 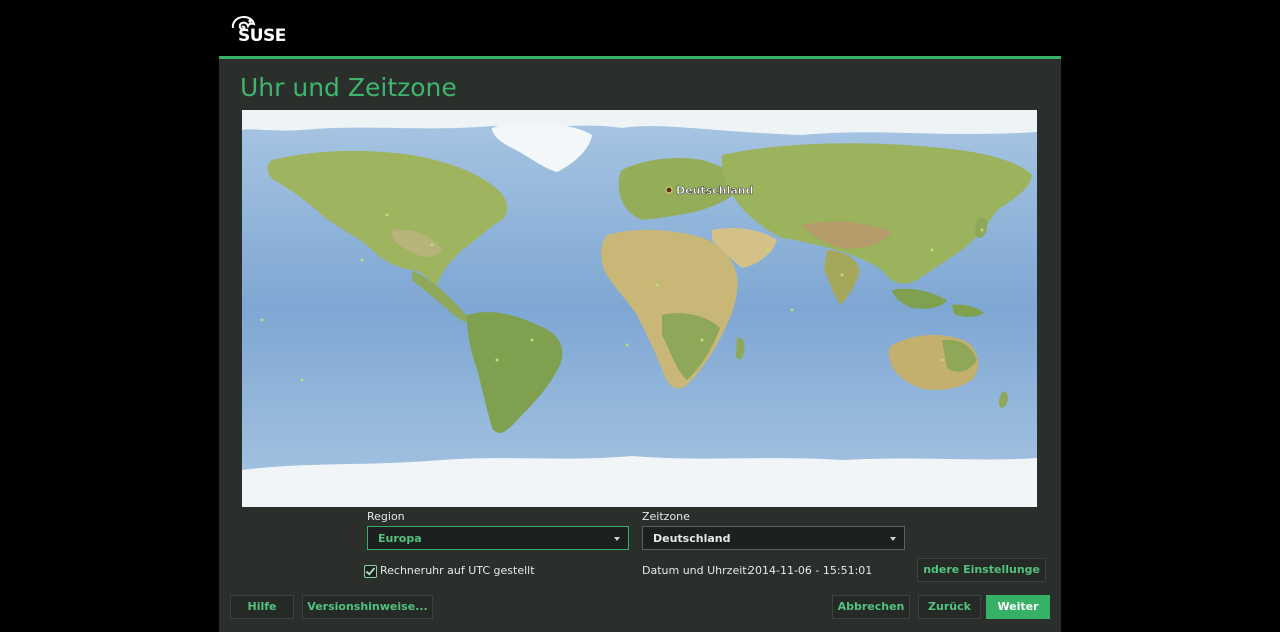 I want to click on back-button: Zurück, so click(x=949, y=607).